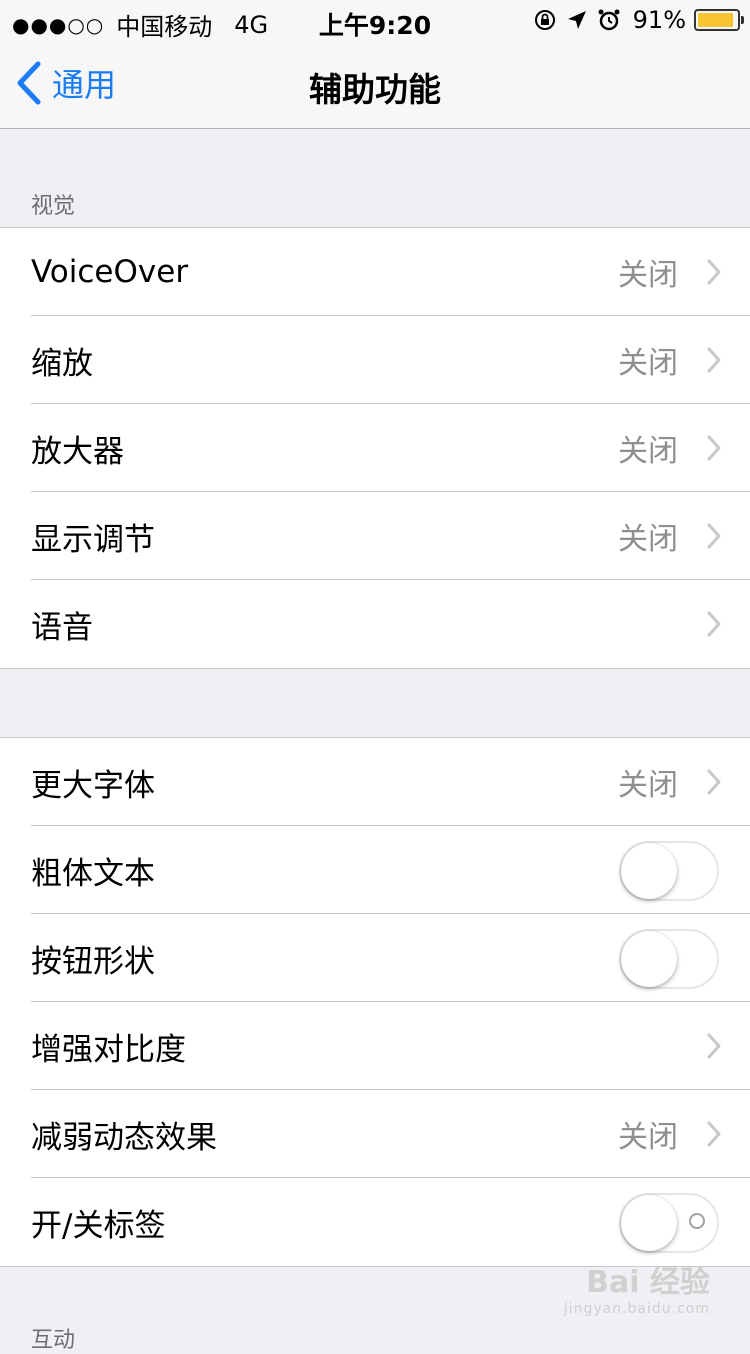 This screenshot has height=1354, width=750. Describe the element at coordinates (375, 20) in the screenshot. I see `status-bar: ●●●○○ 中国移动 4G 上午9:20 91%` at that location.